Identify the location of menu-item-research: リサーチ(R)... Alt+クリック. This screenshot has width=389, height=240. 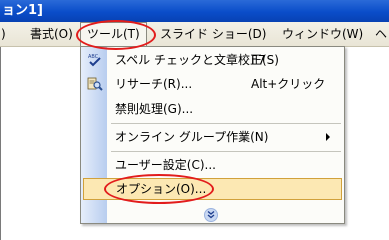
(212, 84).